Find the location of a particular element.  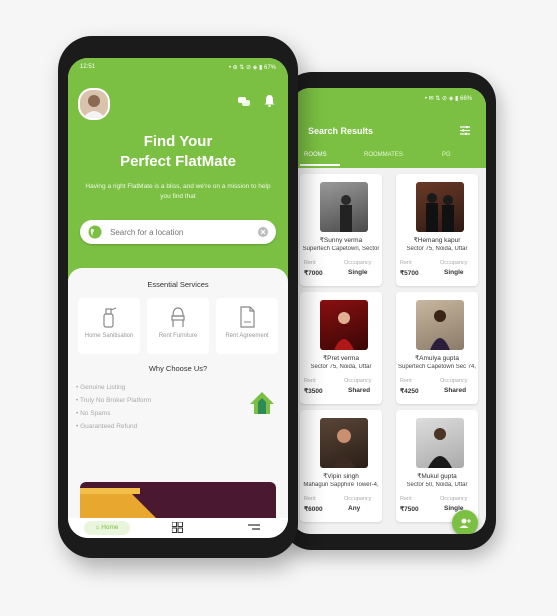

listing-name: ₹Hemang kapur is located at coordinates (437, 240).